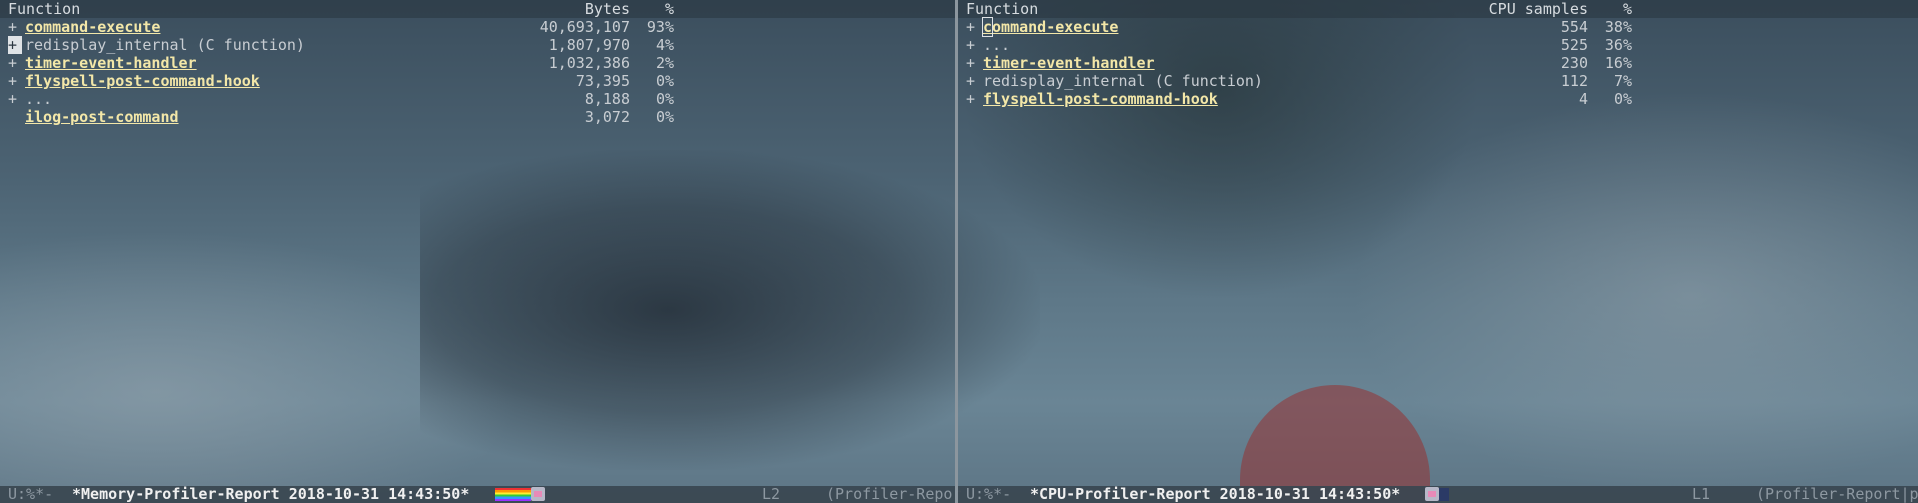 The image size is (1918, 503). Describe the element at coordinates (607, 9) in the screenshot. I see `memory-header-bytes: Bytes` at that location.